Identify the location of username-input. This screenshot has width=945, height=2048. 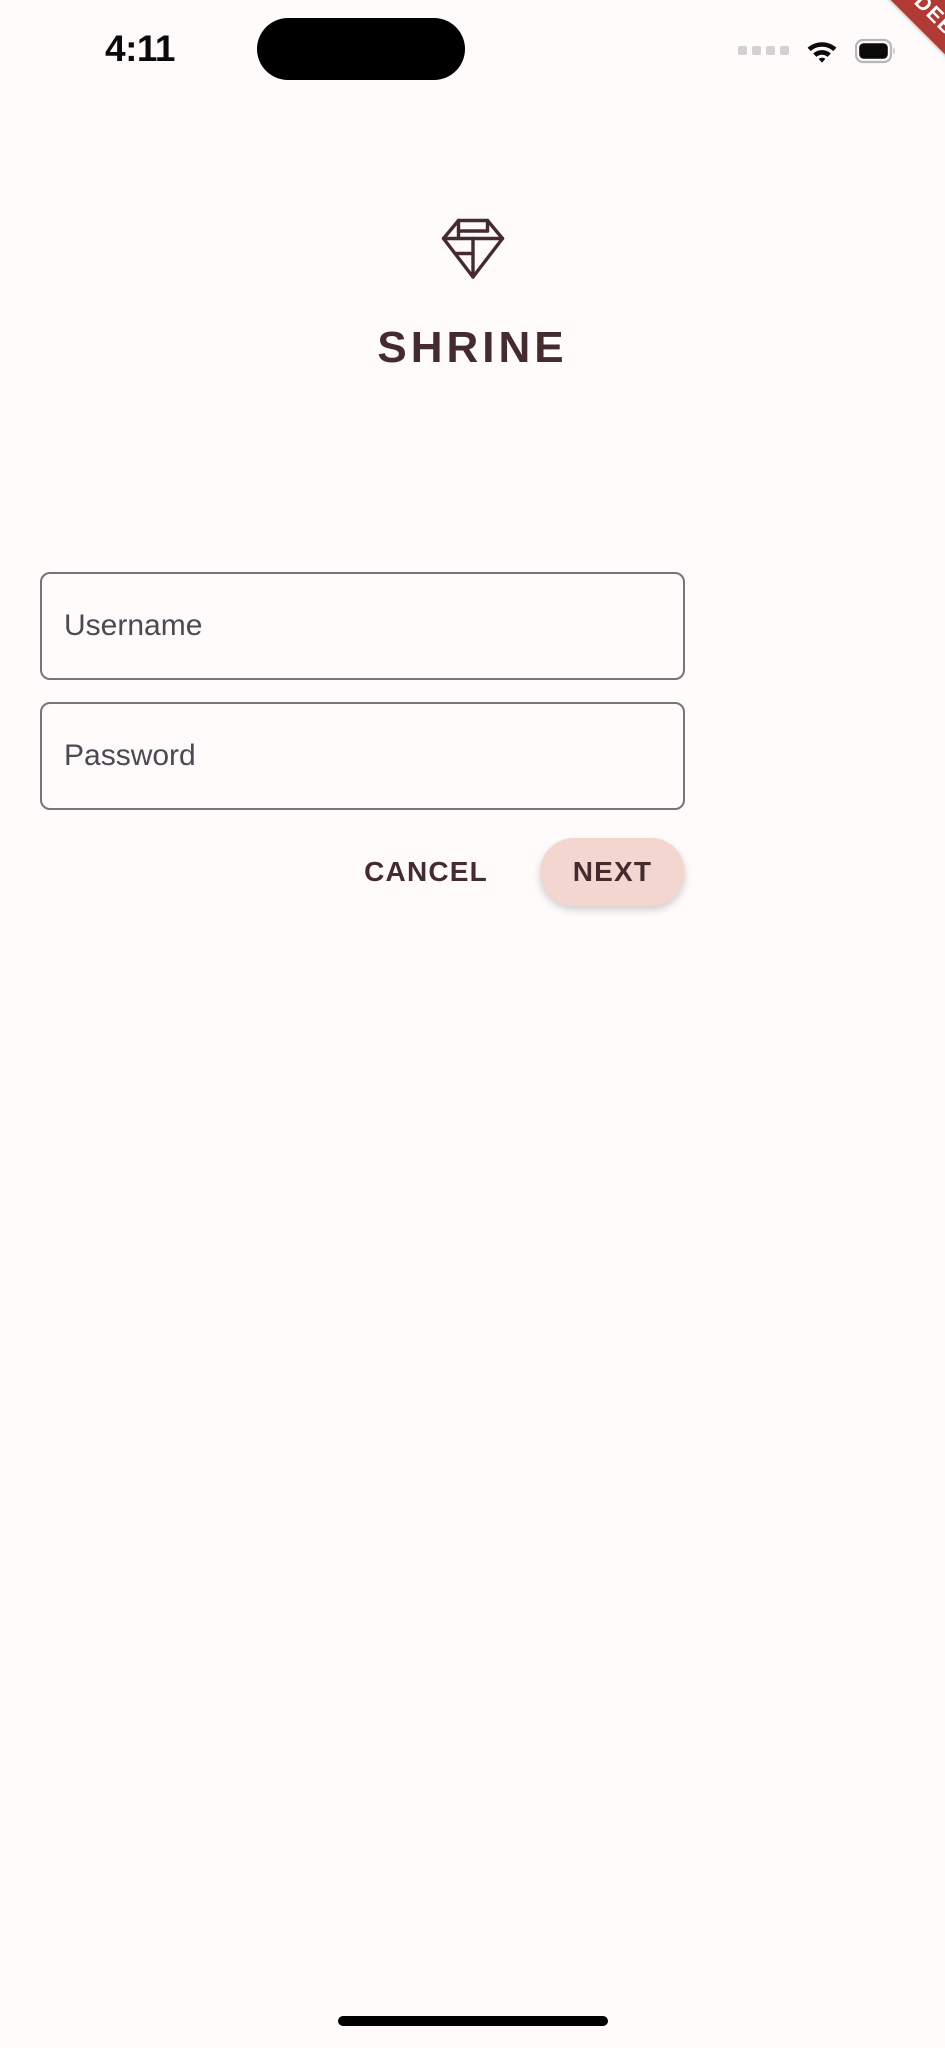
(362, 626).